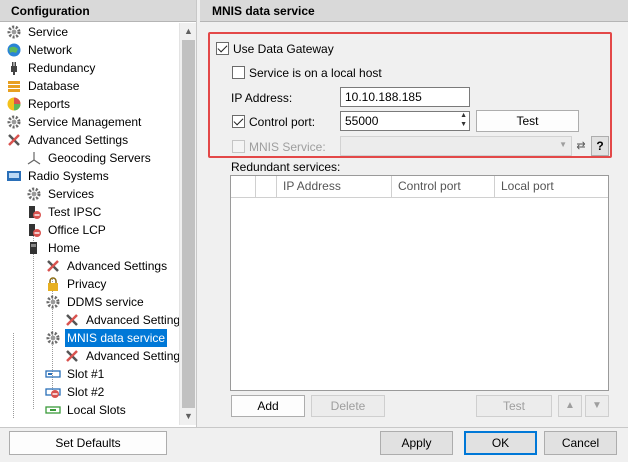  I want to click on test-button: Test, so click(527, 121).